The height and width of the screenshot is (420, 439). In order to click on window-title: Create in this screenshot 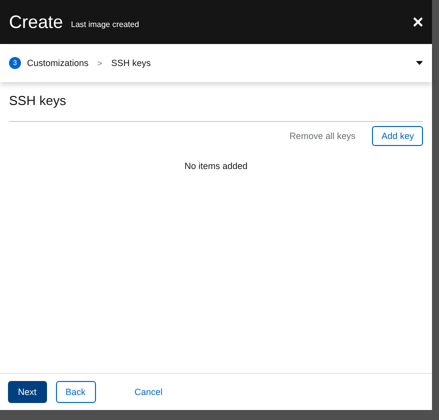, I will do `click(36, 22)`.